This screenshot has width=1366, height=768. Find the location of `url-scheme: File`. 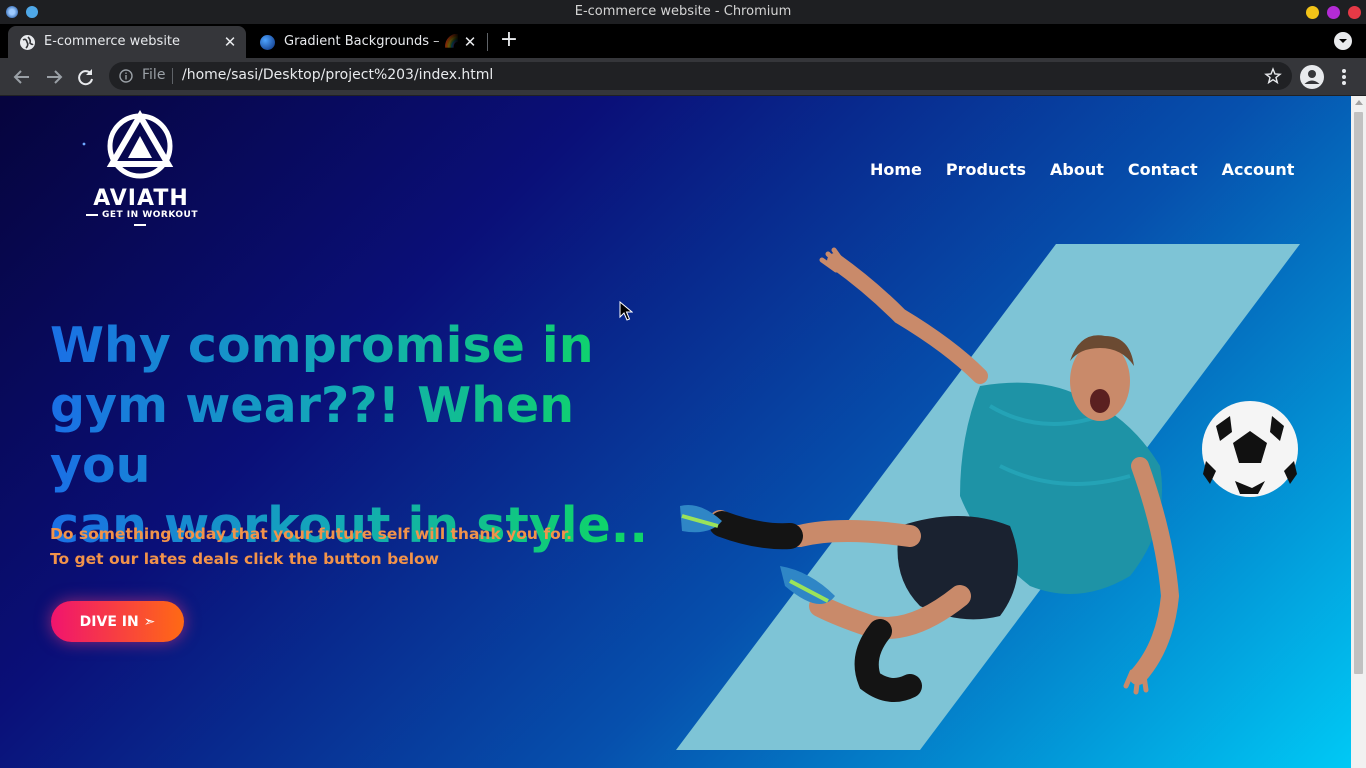

url-scheme: File is located at coordinates (154, 75).